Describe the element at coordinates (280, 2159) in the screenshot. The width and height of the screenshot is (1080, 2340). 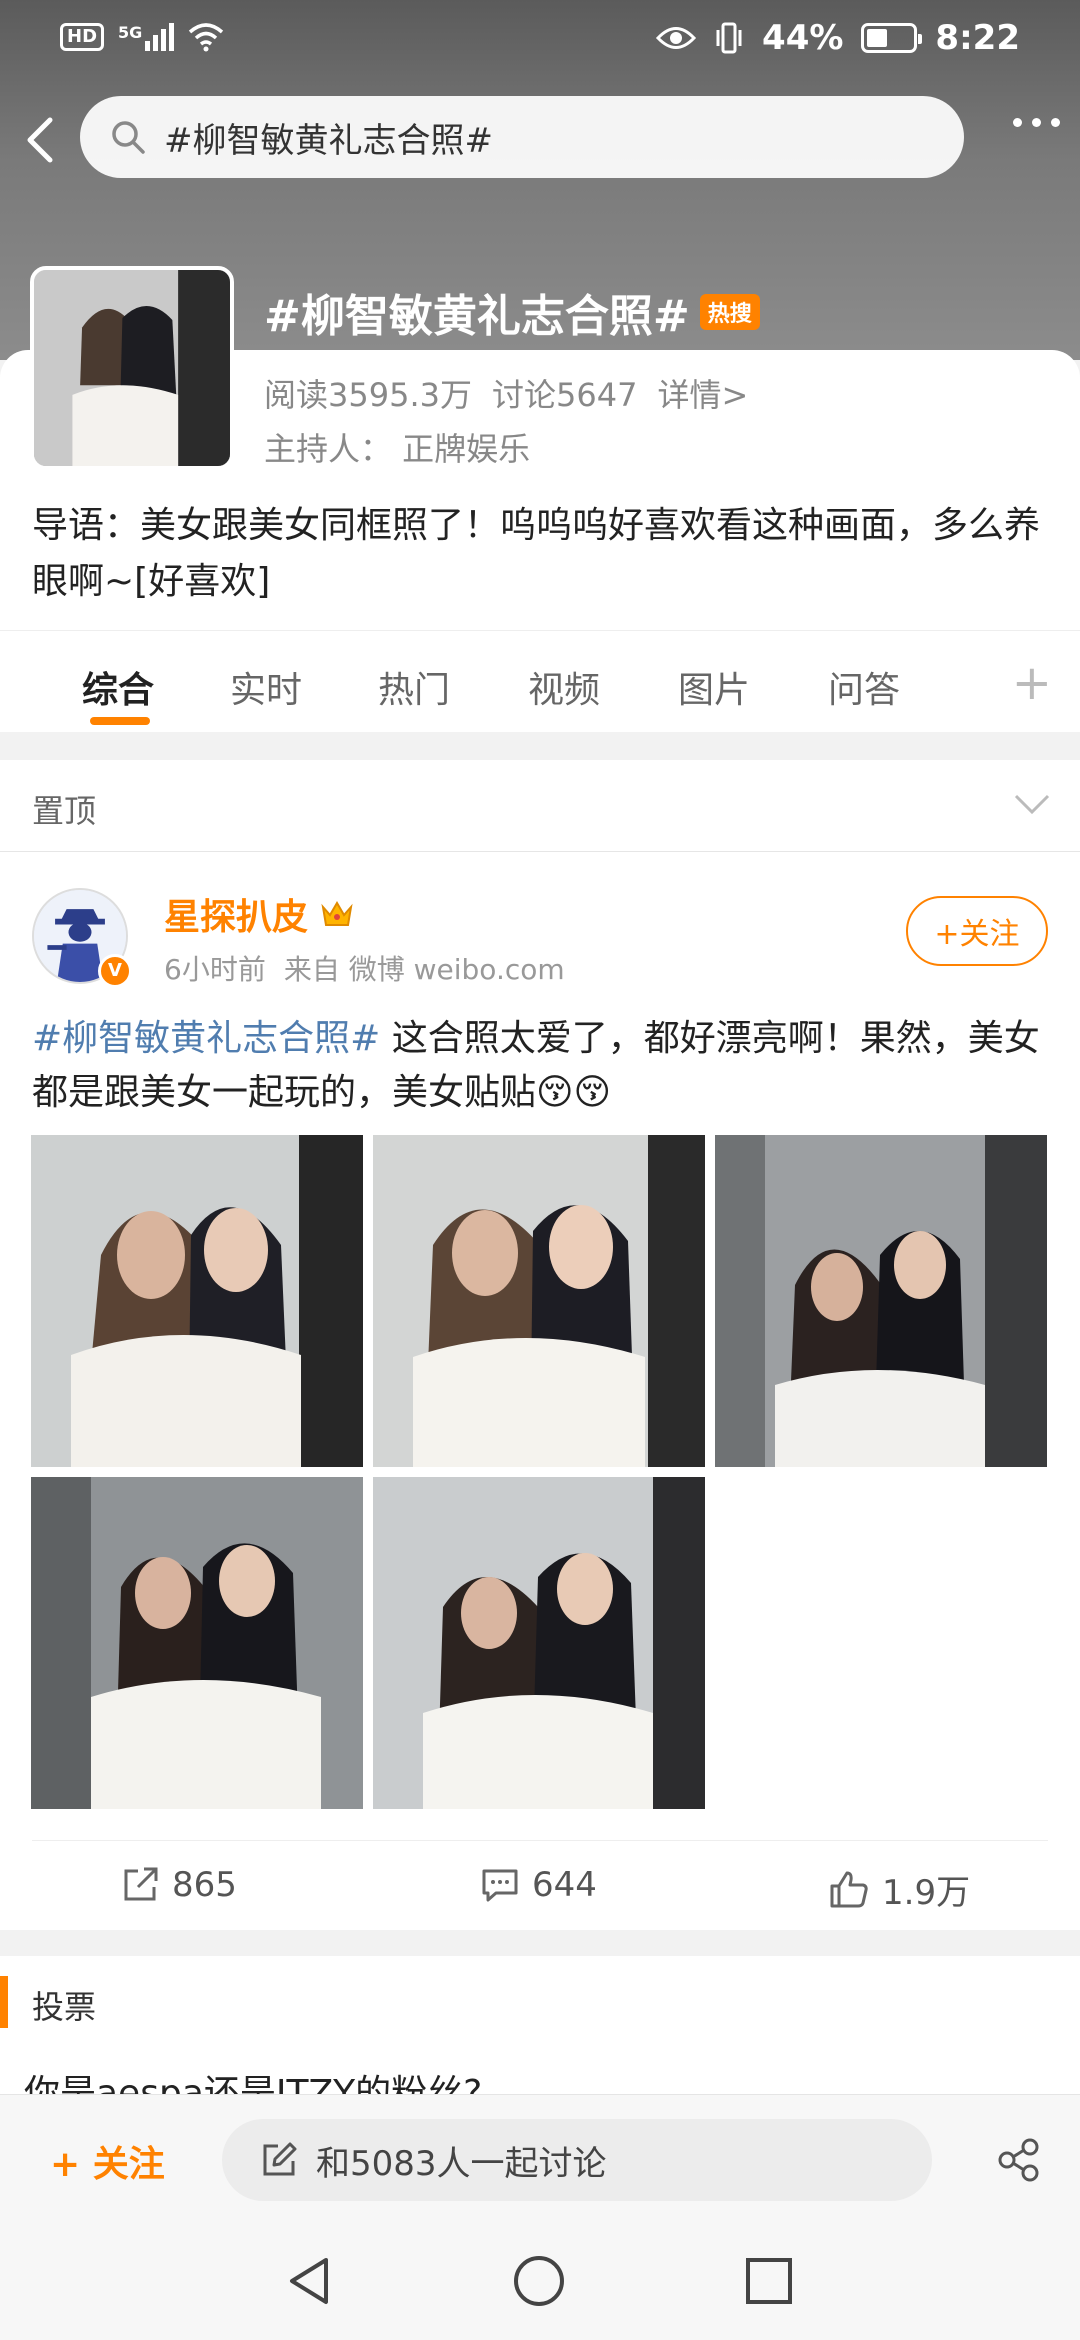
I see `edit-icon` at that location.